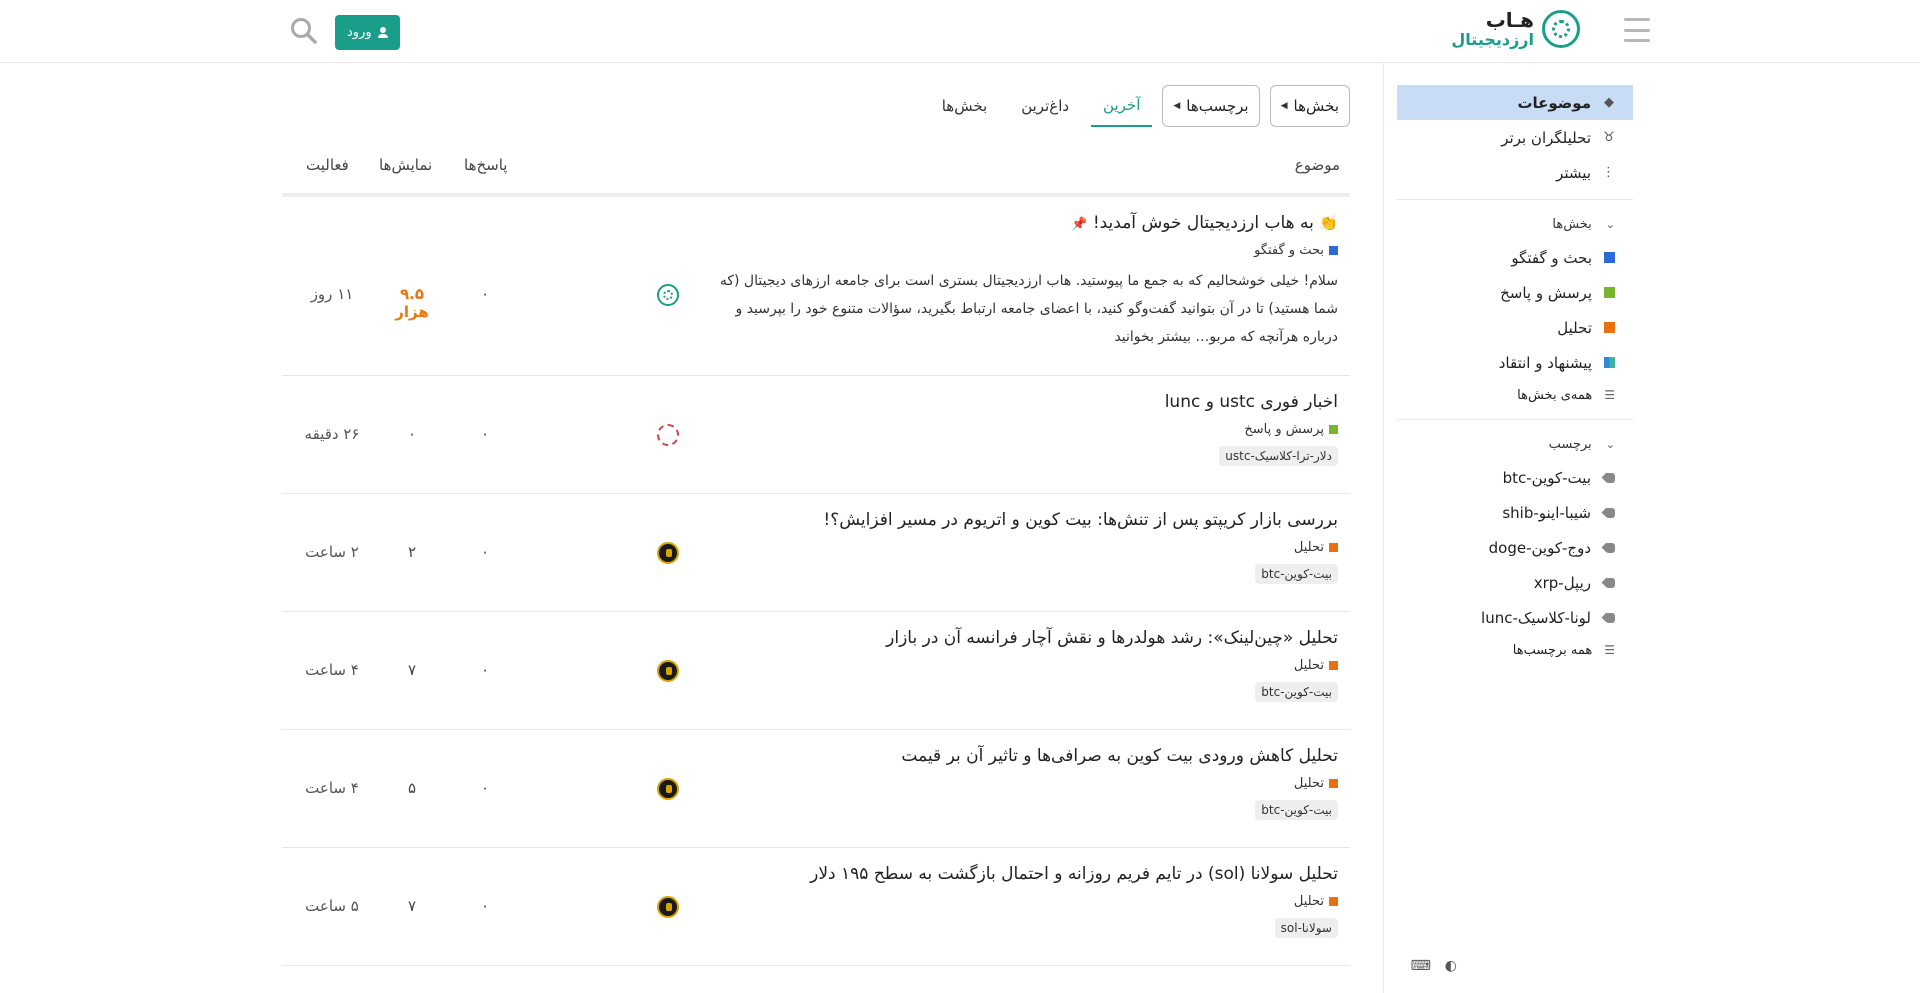  What do you see at coordinates (304, 31) in the screenshot?
I see `search-icon` at bounding box center [304, 31].